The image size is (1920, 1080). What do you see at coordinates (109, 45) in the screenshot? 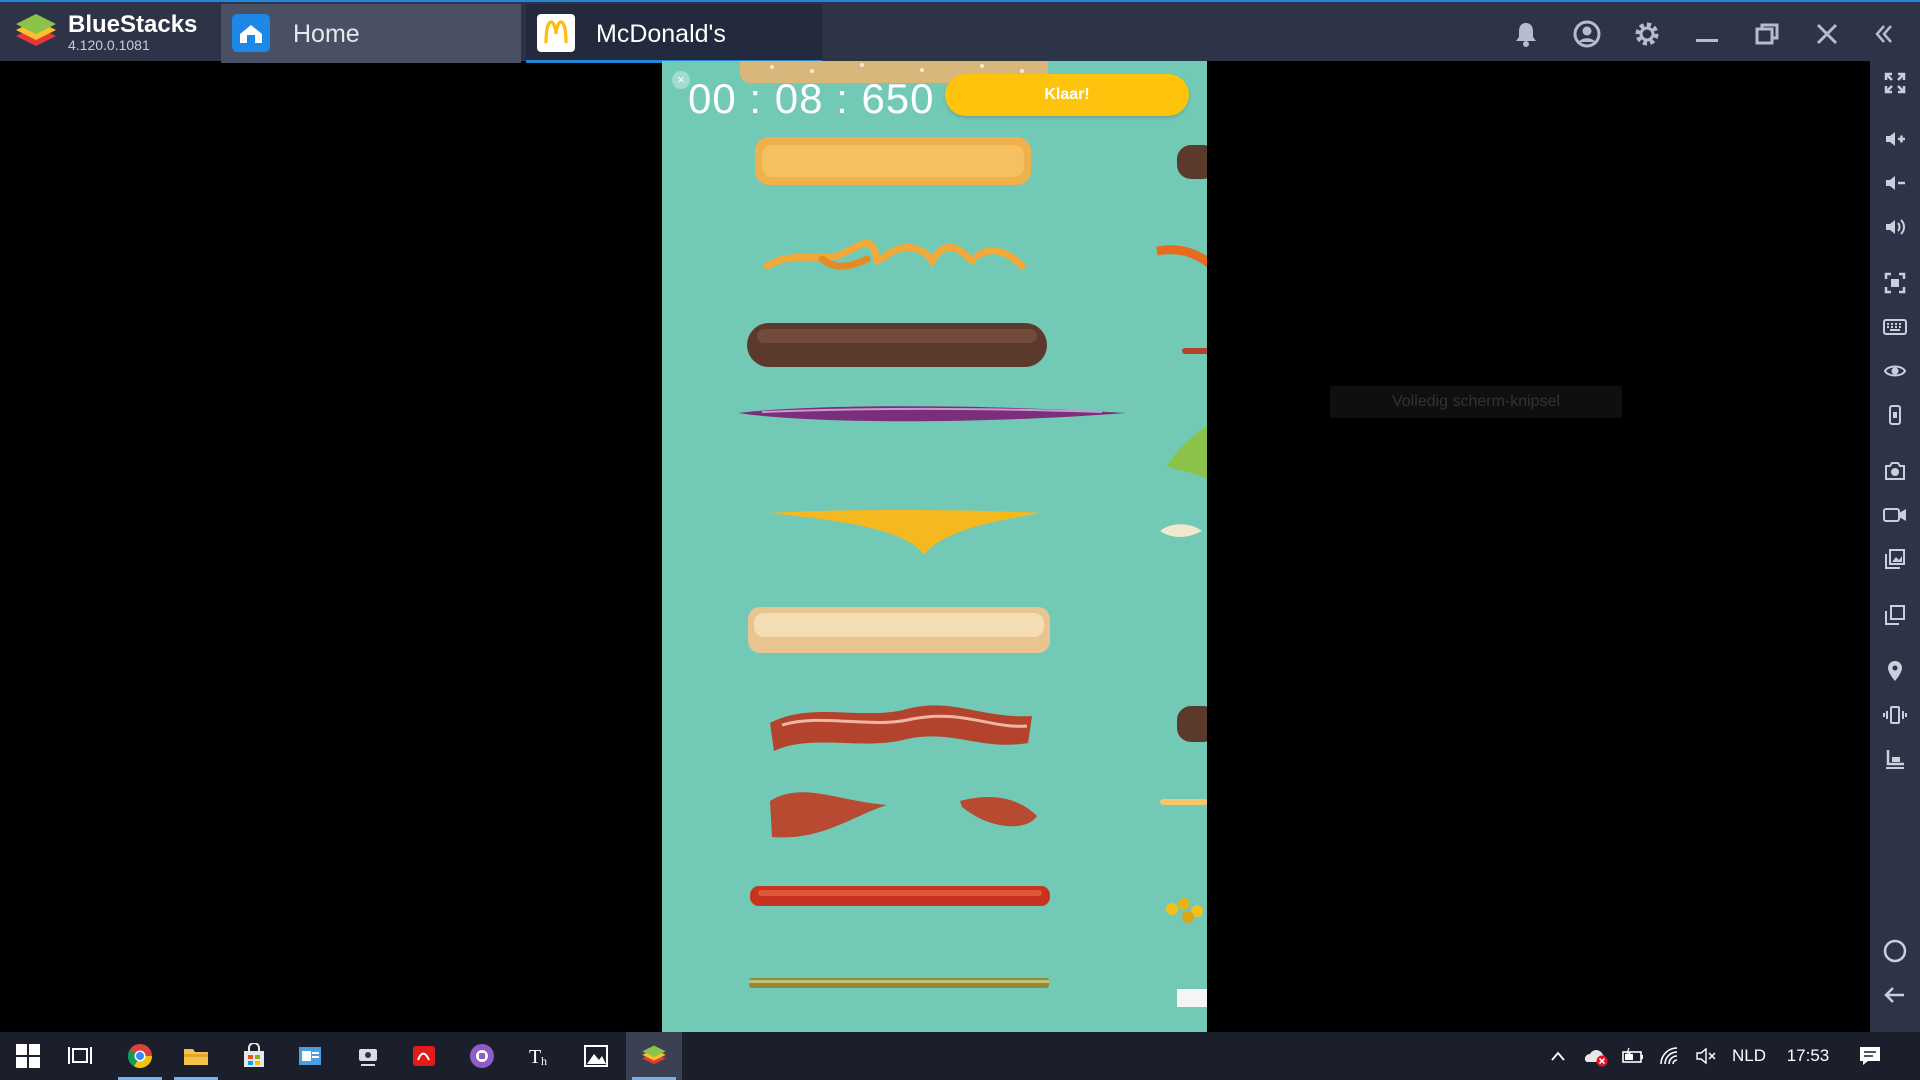
I see `brand-version: 4.120.0.1081` at bounding box center [109, 45].